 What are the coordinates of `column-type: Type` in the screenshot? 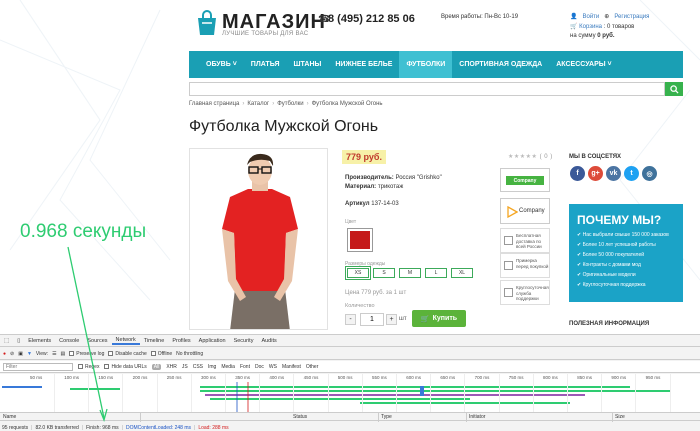 It's located at (386, 417).